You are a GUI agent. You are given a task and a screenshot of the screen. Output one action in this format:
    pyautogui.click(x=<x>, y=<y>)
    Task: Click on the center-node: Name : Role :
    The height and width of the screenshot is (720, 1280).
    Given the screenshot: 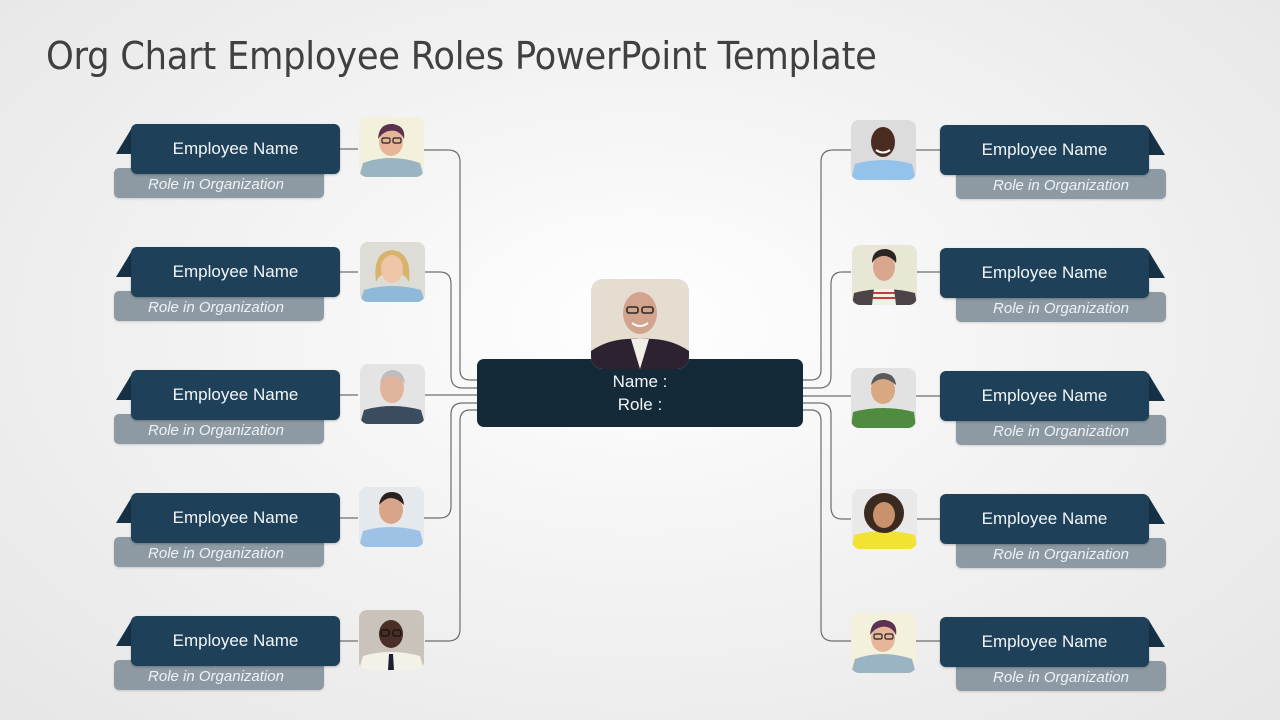 What is the action you would take?
    pyautogui.click(x=640, y=393)
    